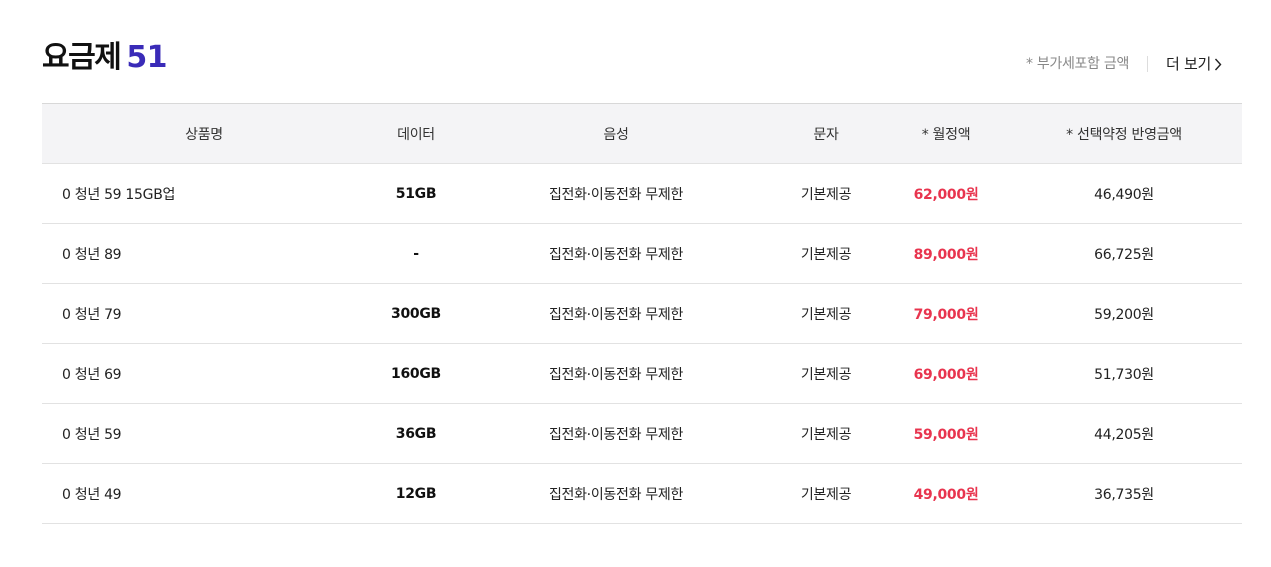 Image resolution: width=1271 pixels, height=567 pixels. I want to click on plan-name: 0 청년 59, so click(204, 433).